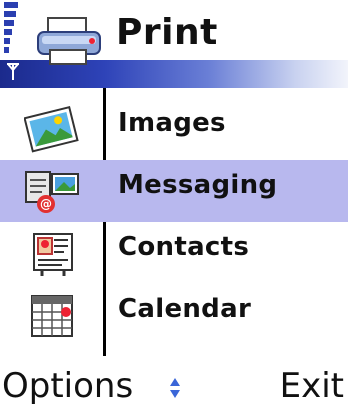 Image resolution: width=348 pixels, height=410 pixels. What do you see at coordinates (52, 192) in the screenshot?
I see `messaging-icon: @` at bounding box center [52, 192].